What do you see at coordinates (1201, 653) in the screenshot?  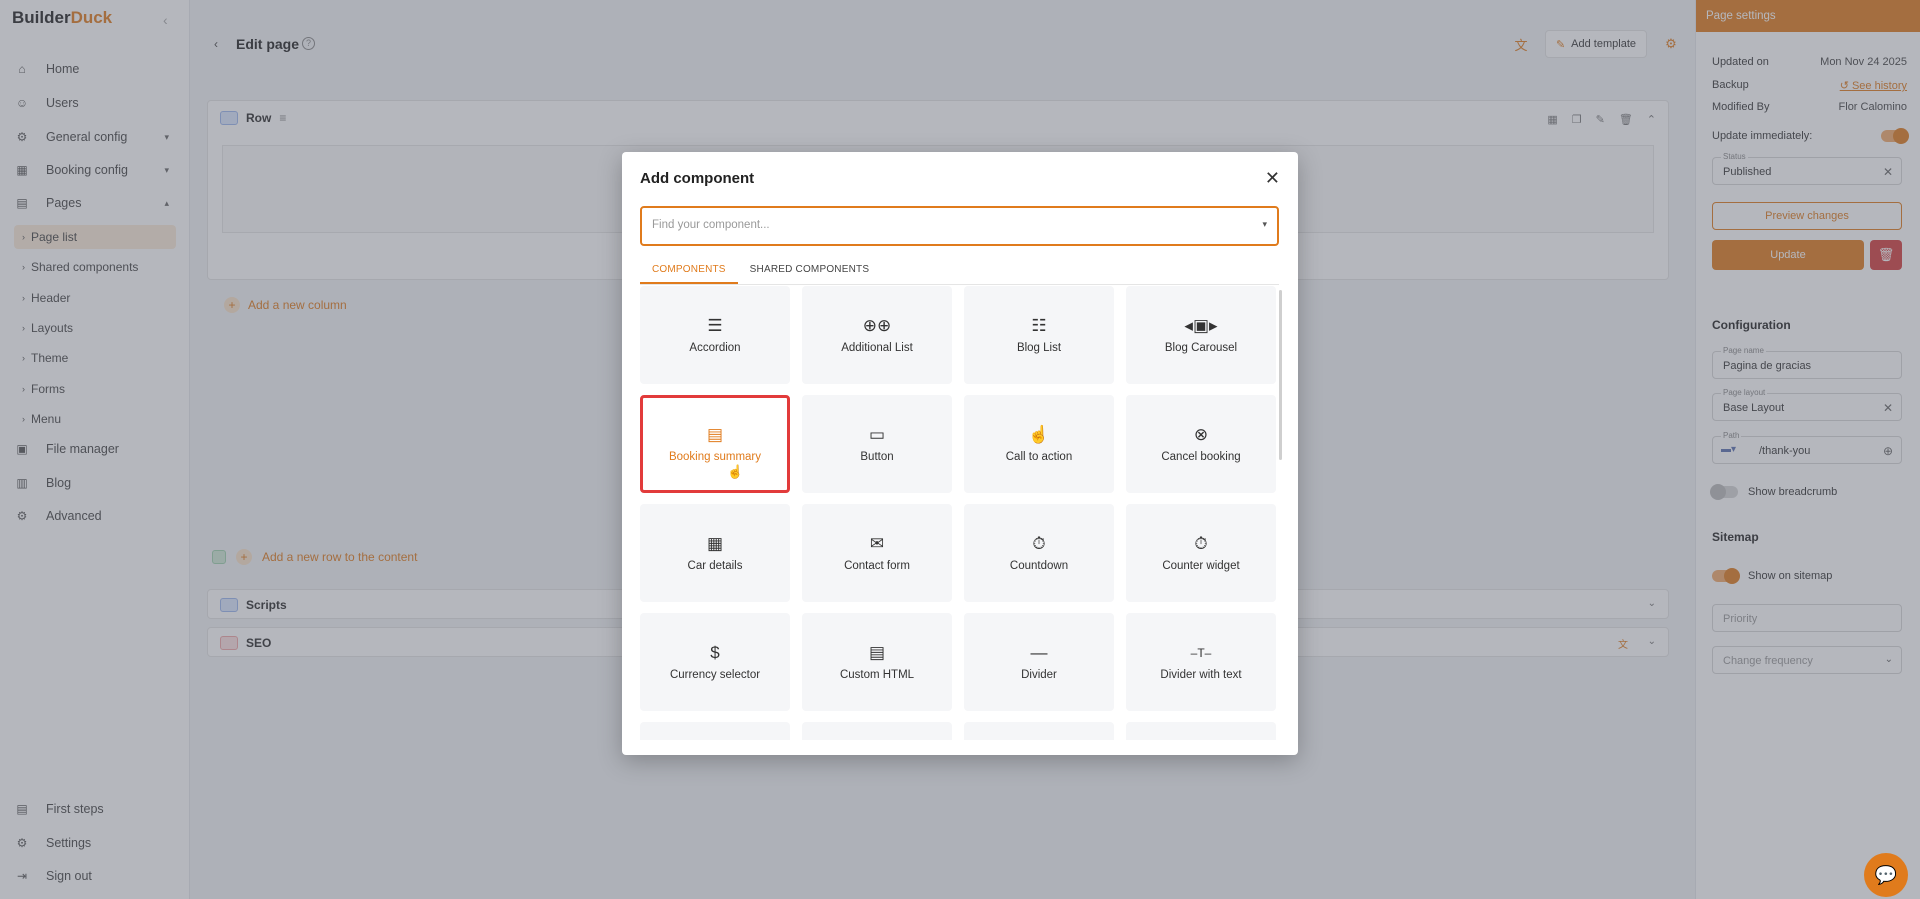 I see `divider-text-icon: –T–` at bounding box center [1201, 653].